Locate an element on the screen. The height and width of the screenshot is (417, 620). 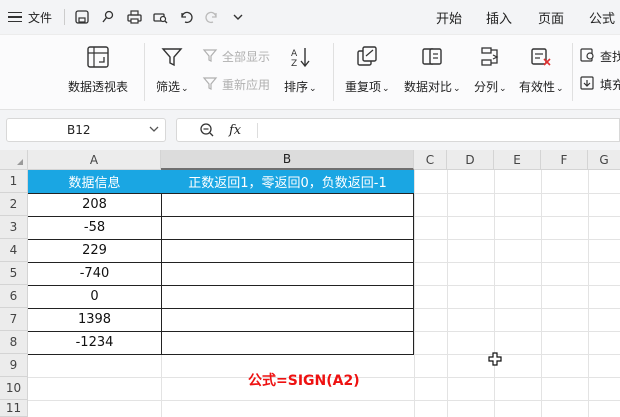
redo-icon is located at coordinates (212, 17).